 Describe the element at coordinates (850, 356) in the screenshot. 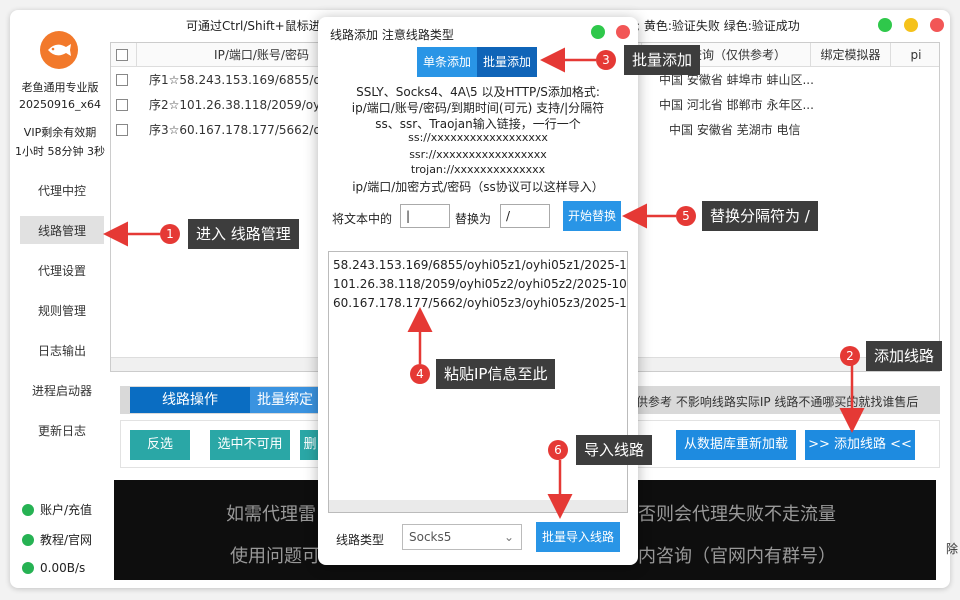

I see `annotation-number: 2` at that location.